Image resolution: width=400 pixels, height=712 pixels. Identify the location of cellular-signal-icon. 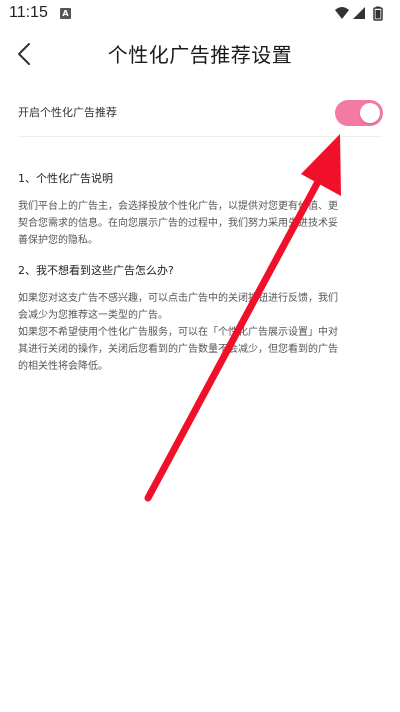
(359, 13).